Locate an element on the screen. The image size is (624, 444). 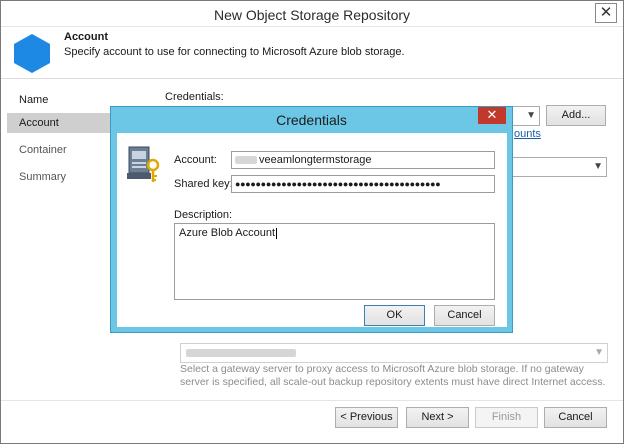
ok-button: OK is located at coordinates (394, 315).